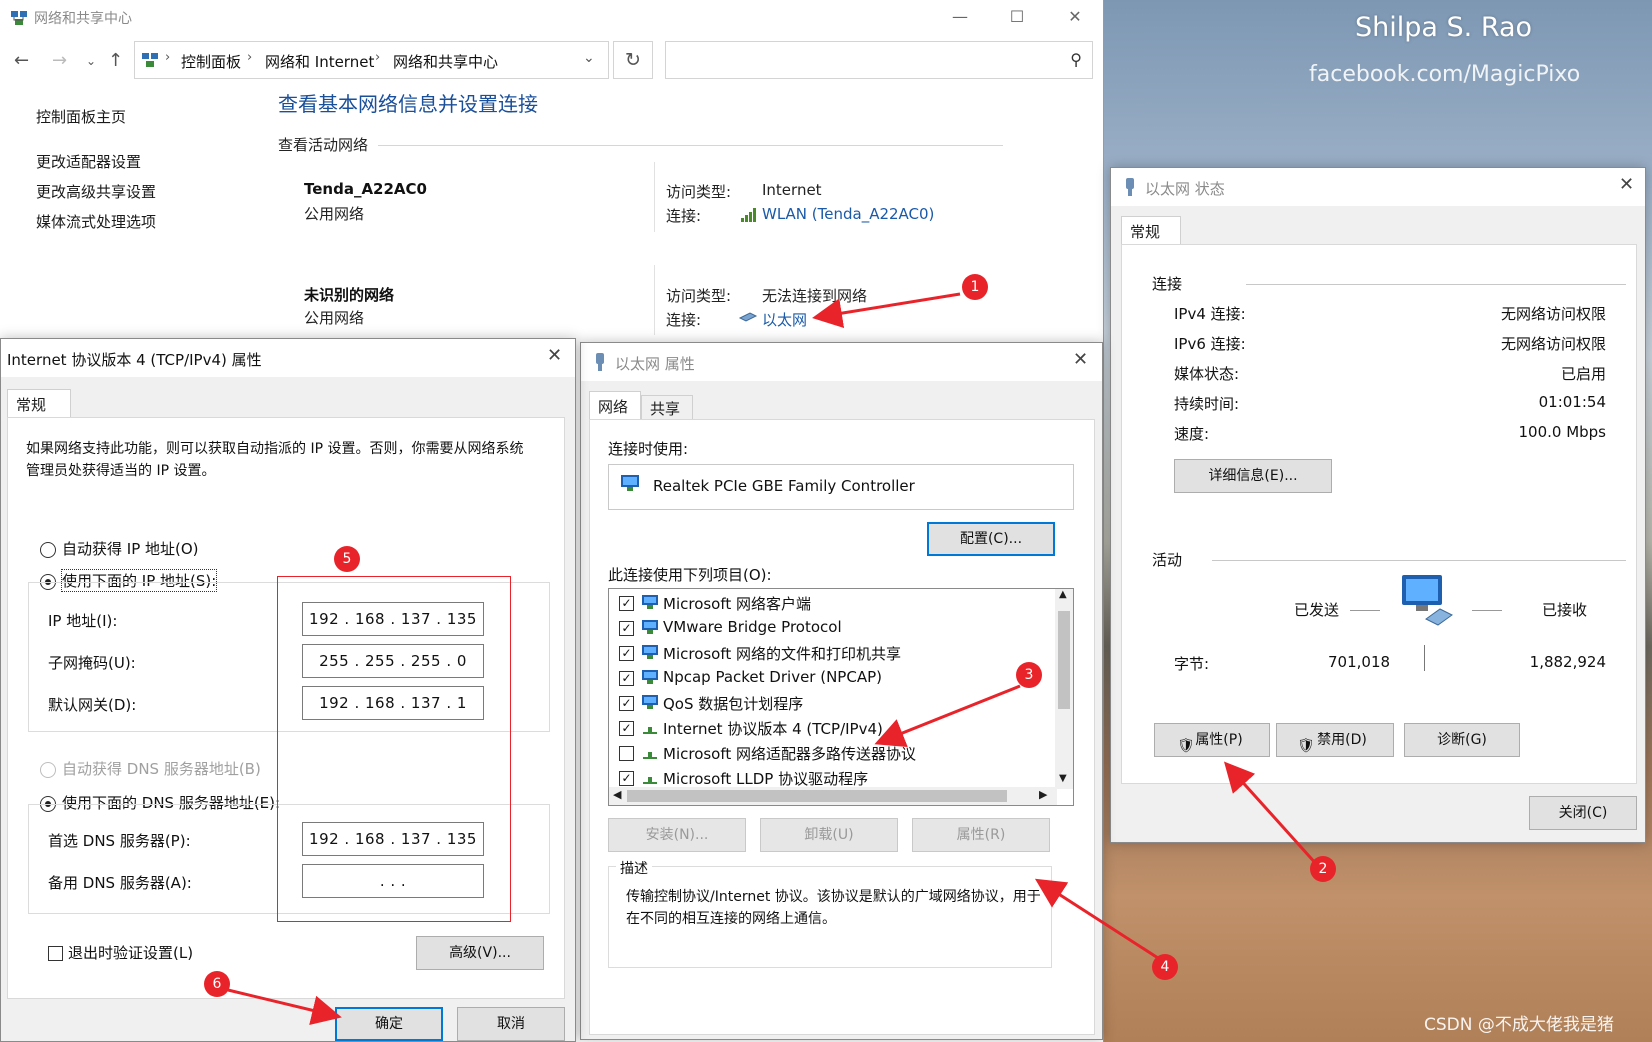  I want to click on refresh-button: ↻, so click(633, 60).